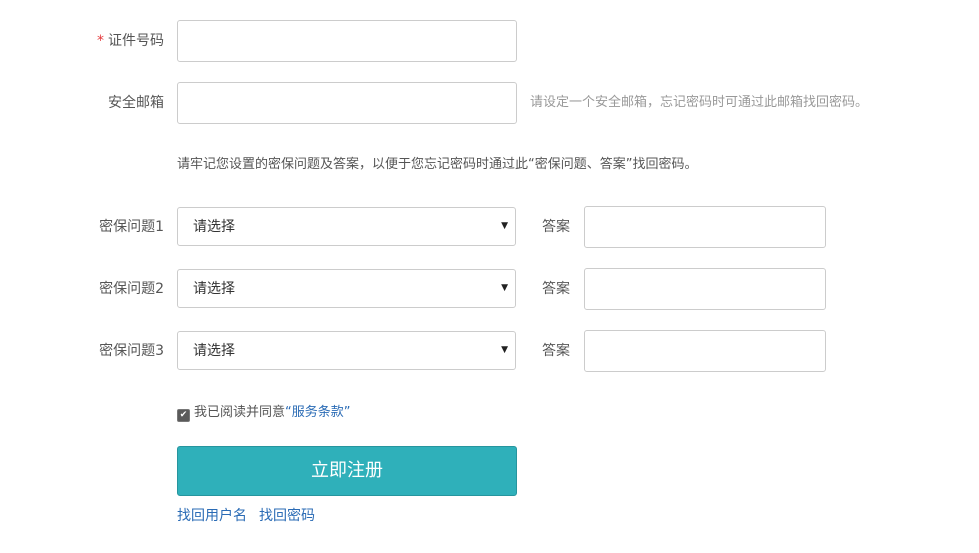  Describe the element at coordinates (346, 226) in the screenshot. I see `security-question-select-1: 请选择 ▼` at that location.